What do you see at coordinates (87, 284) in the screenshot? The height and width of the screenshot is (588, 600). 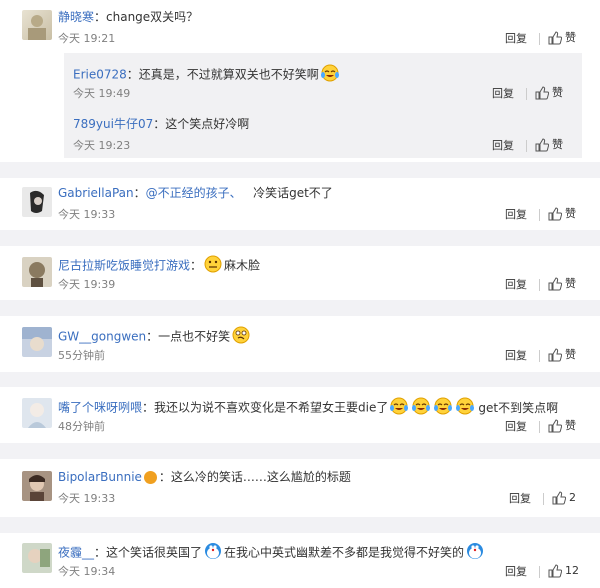 I see `comment-time: 今天 19:39` at bounding box center [87, 284].